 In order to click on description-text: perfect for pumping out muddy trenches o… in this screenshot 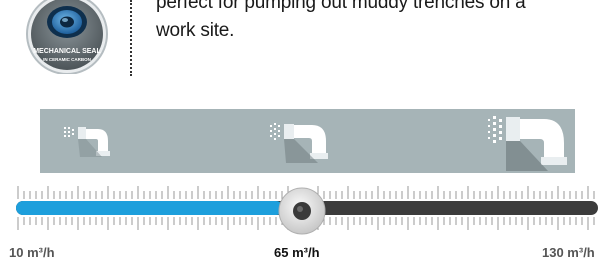, I will do `click(377, 22)`.